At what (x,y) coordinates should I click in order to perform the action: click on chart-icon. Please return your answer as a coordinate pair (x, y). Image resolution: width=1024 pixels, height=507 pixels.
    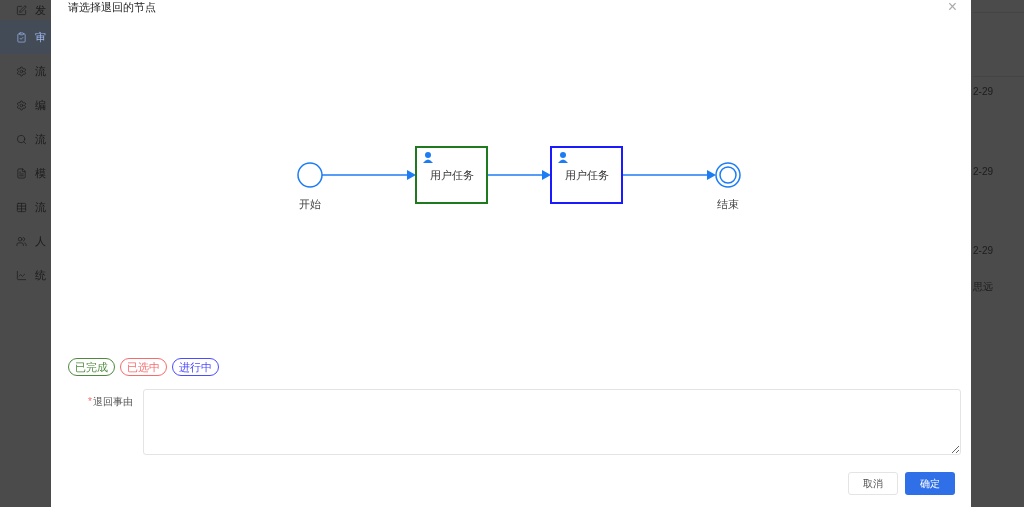
    Looking at the image, I should click on (21, 275).